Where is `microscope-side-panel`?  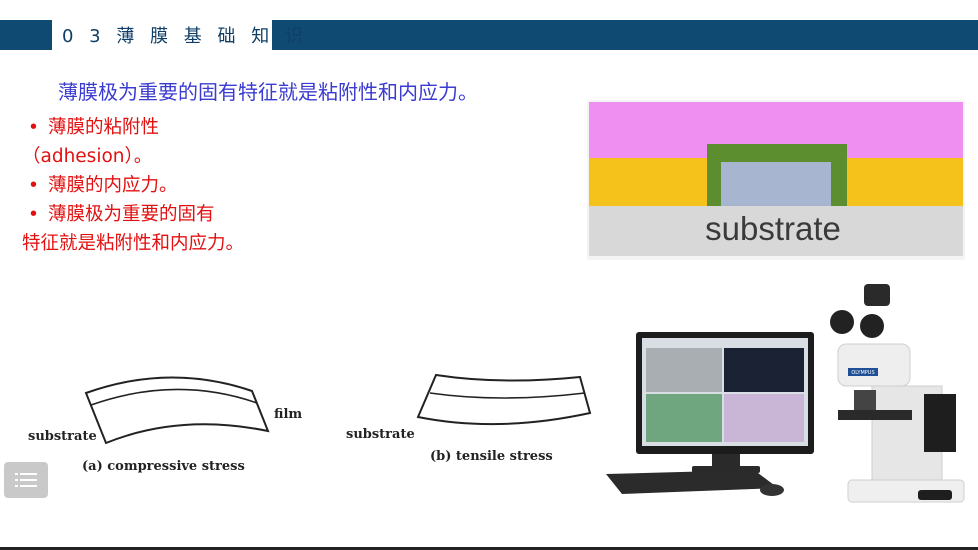
microscope-side-panel is located at coordinates (940, 423).